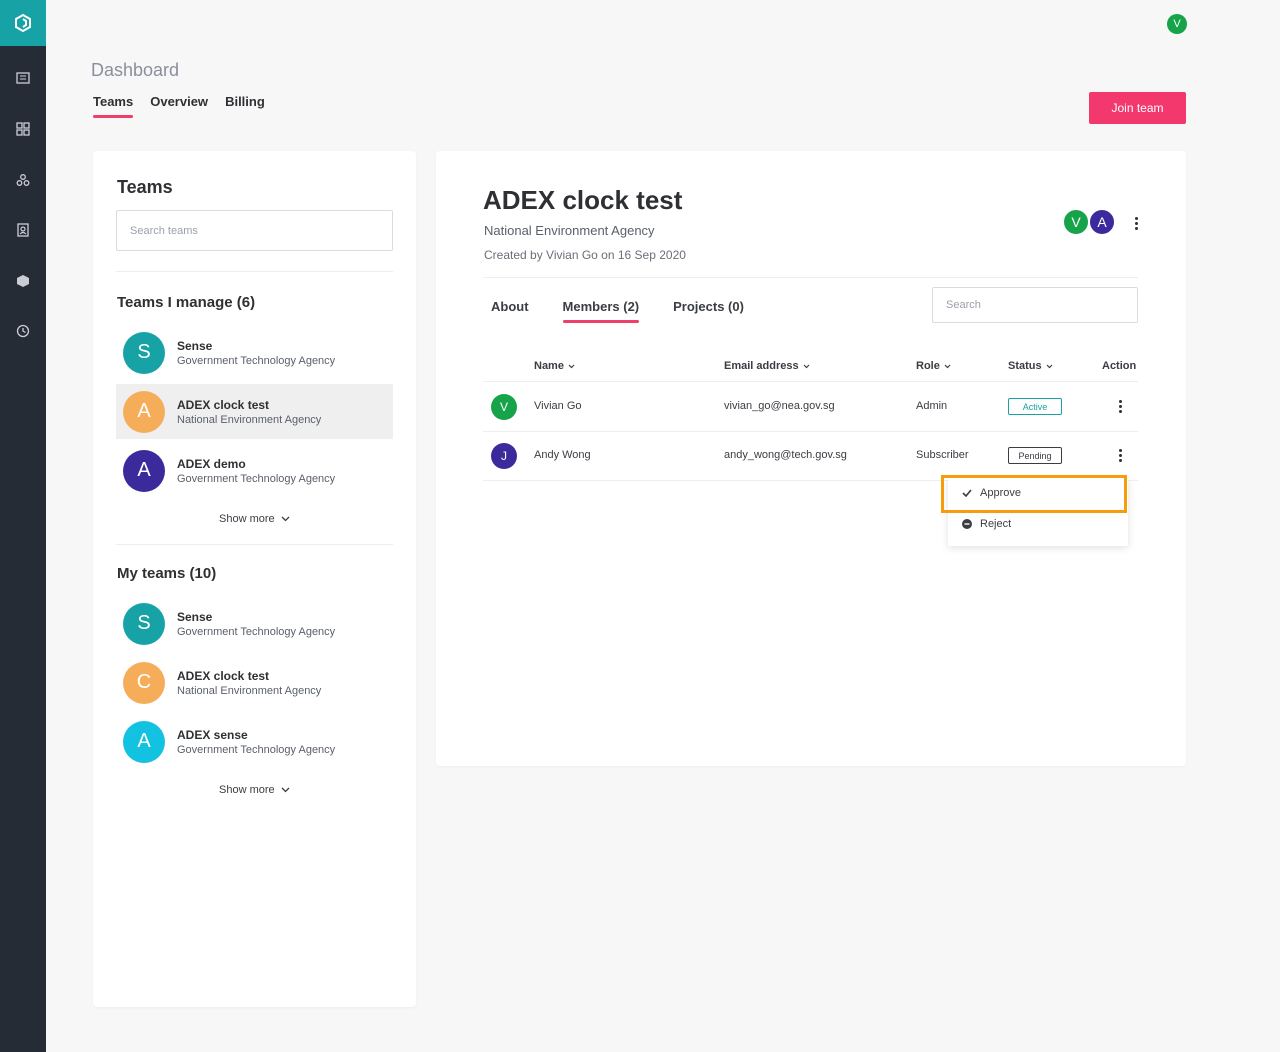 The height and width of the screenshot is (1052, 1280). Describe the element at coordinates (767, 366) in the screenshot. I see `column-header-email: Email address` at that location.